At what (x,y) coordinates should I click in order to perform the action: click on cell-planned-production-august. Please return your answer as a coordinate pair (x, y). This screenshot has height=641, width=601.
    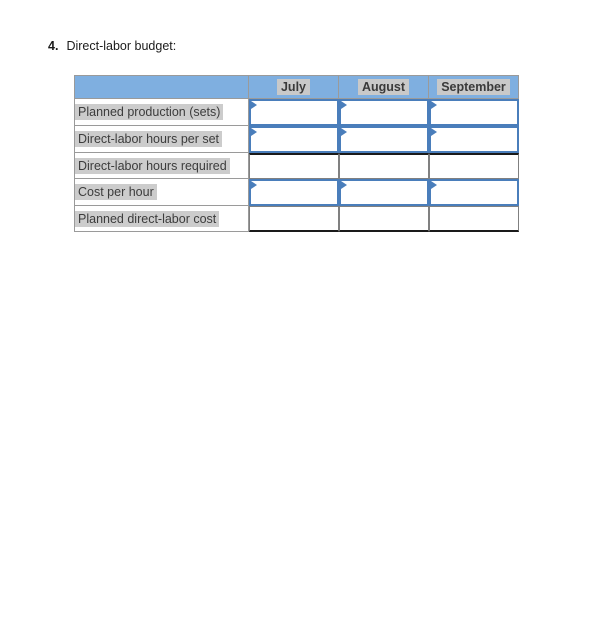
    Looking at the image, I should click on (384, 112).